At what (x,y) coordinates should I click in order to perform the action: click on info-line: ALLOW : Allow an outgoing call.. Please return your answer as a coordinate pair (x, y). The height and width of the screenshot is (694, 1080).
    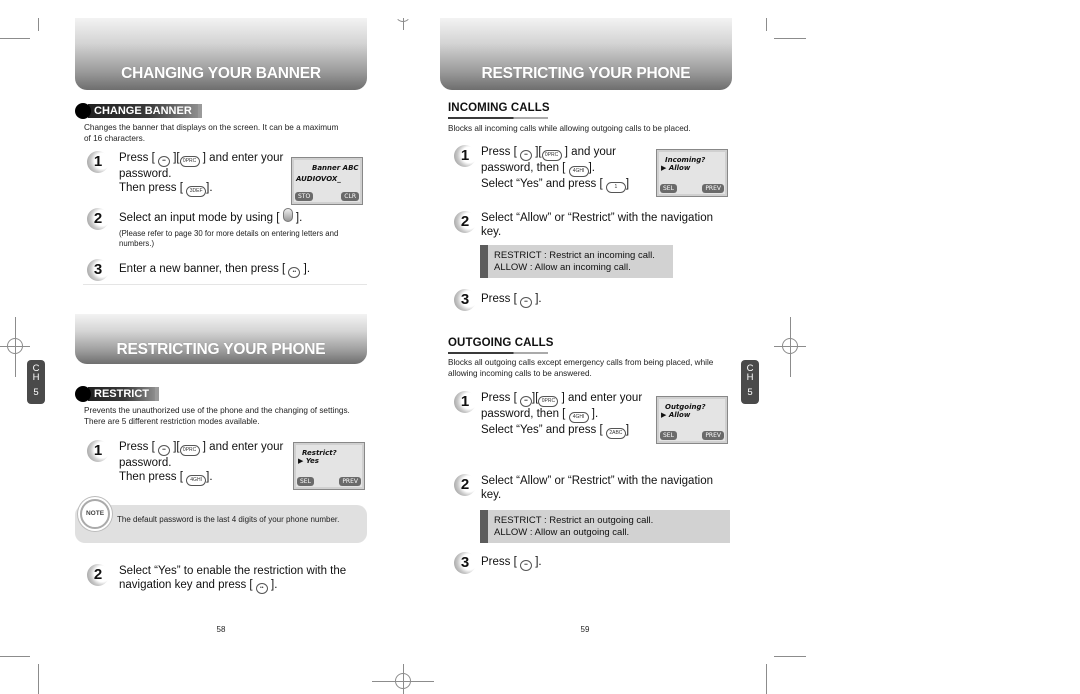
    Looking at the image, I should click on (562, 532).